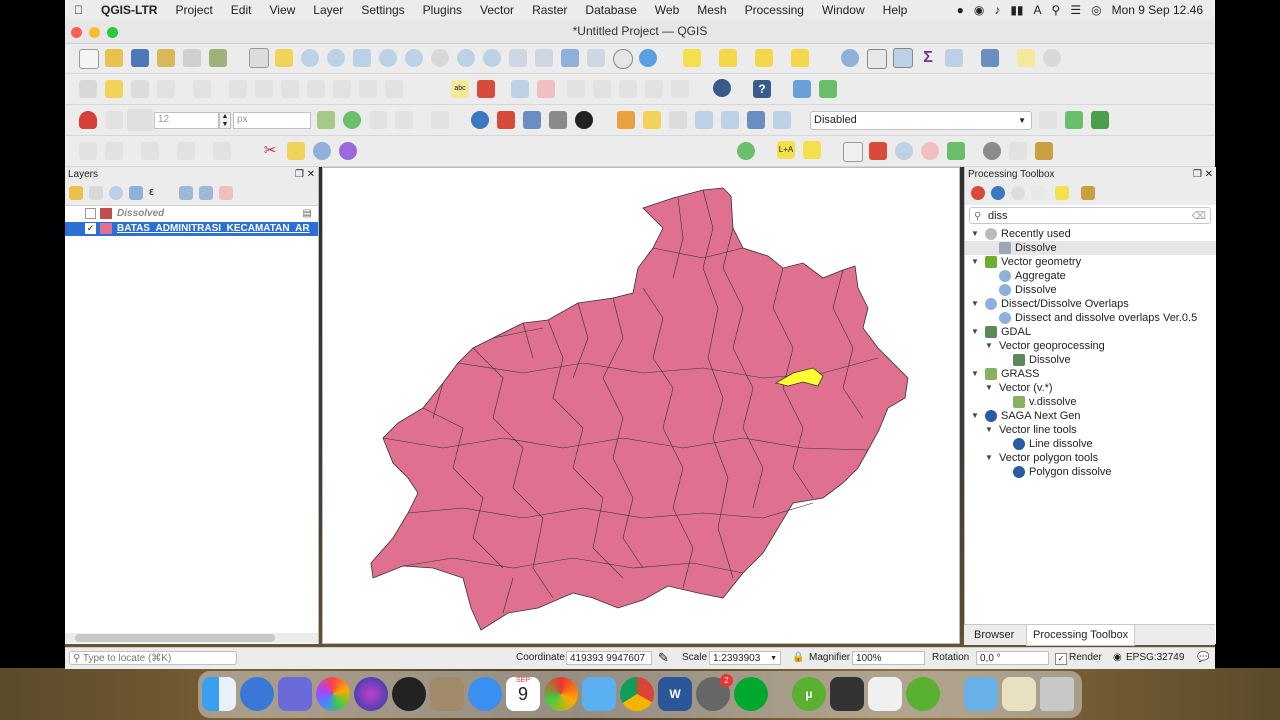  What do you see at coordinates (1012, 658) in the screenshot?
I see `rotation-field: 0,0 °` at bounding box center [1012, 658].